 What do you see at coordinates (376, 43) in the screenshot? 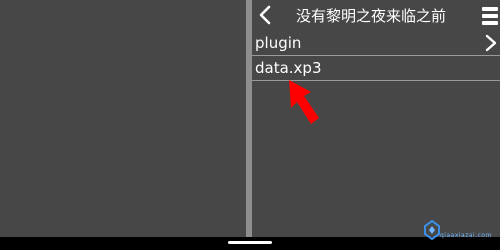
I see `file-row-plugin: plugin` at bounding box center [376, 43].